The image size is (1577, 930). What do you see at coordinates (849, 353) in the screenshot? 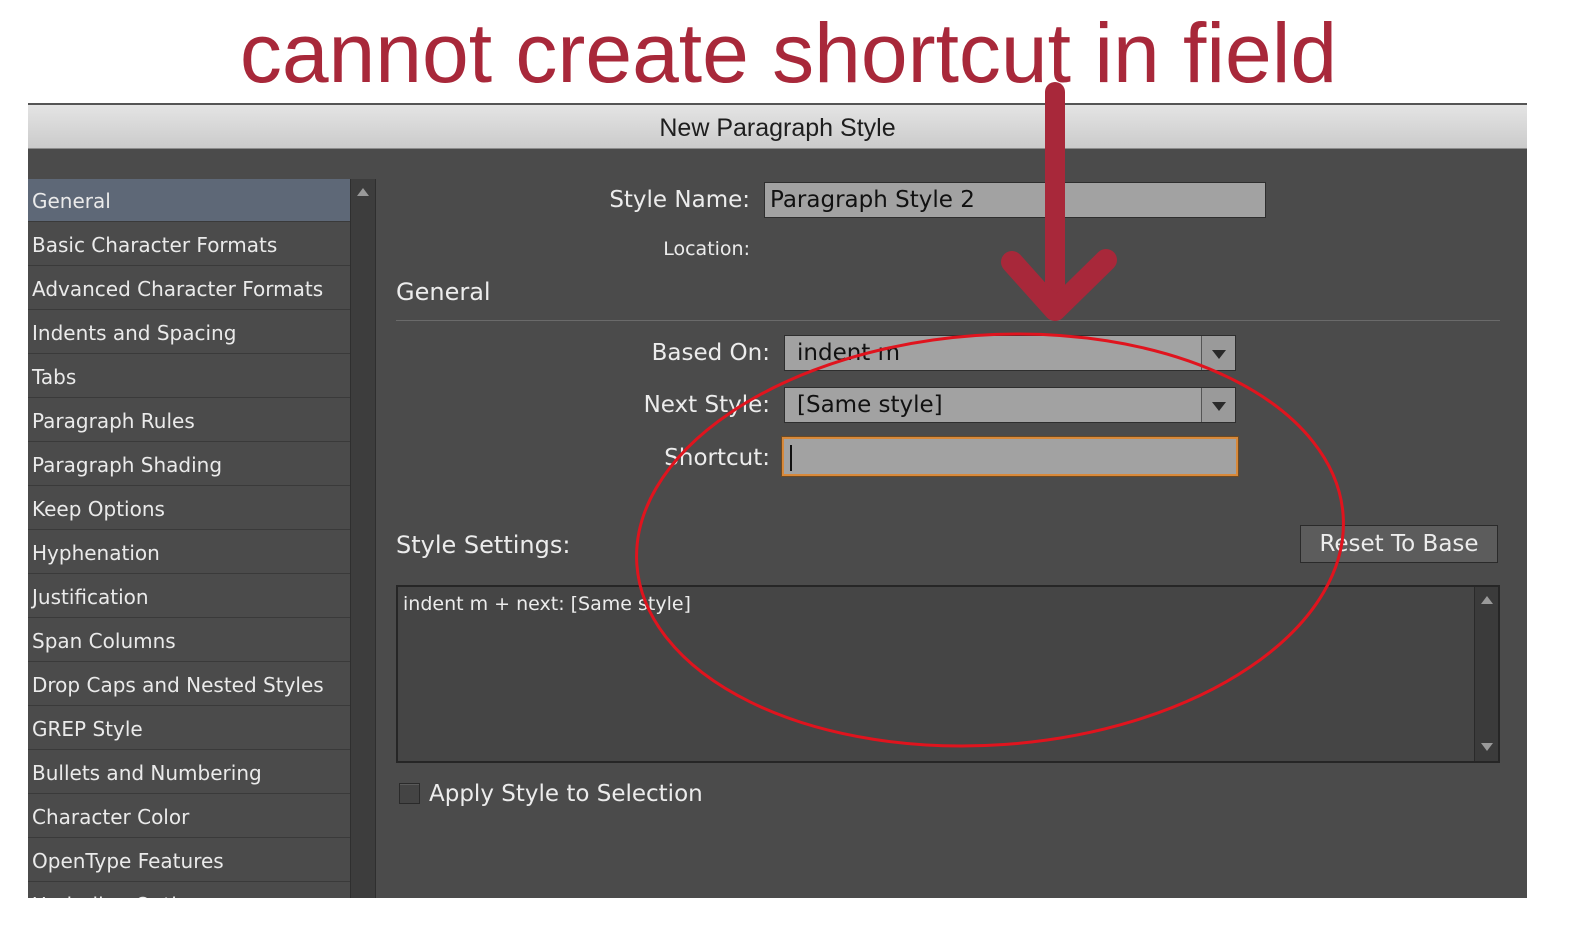
I see `based-on-value: indent m` at bounding box center [849, 353].